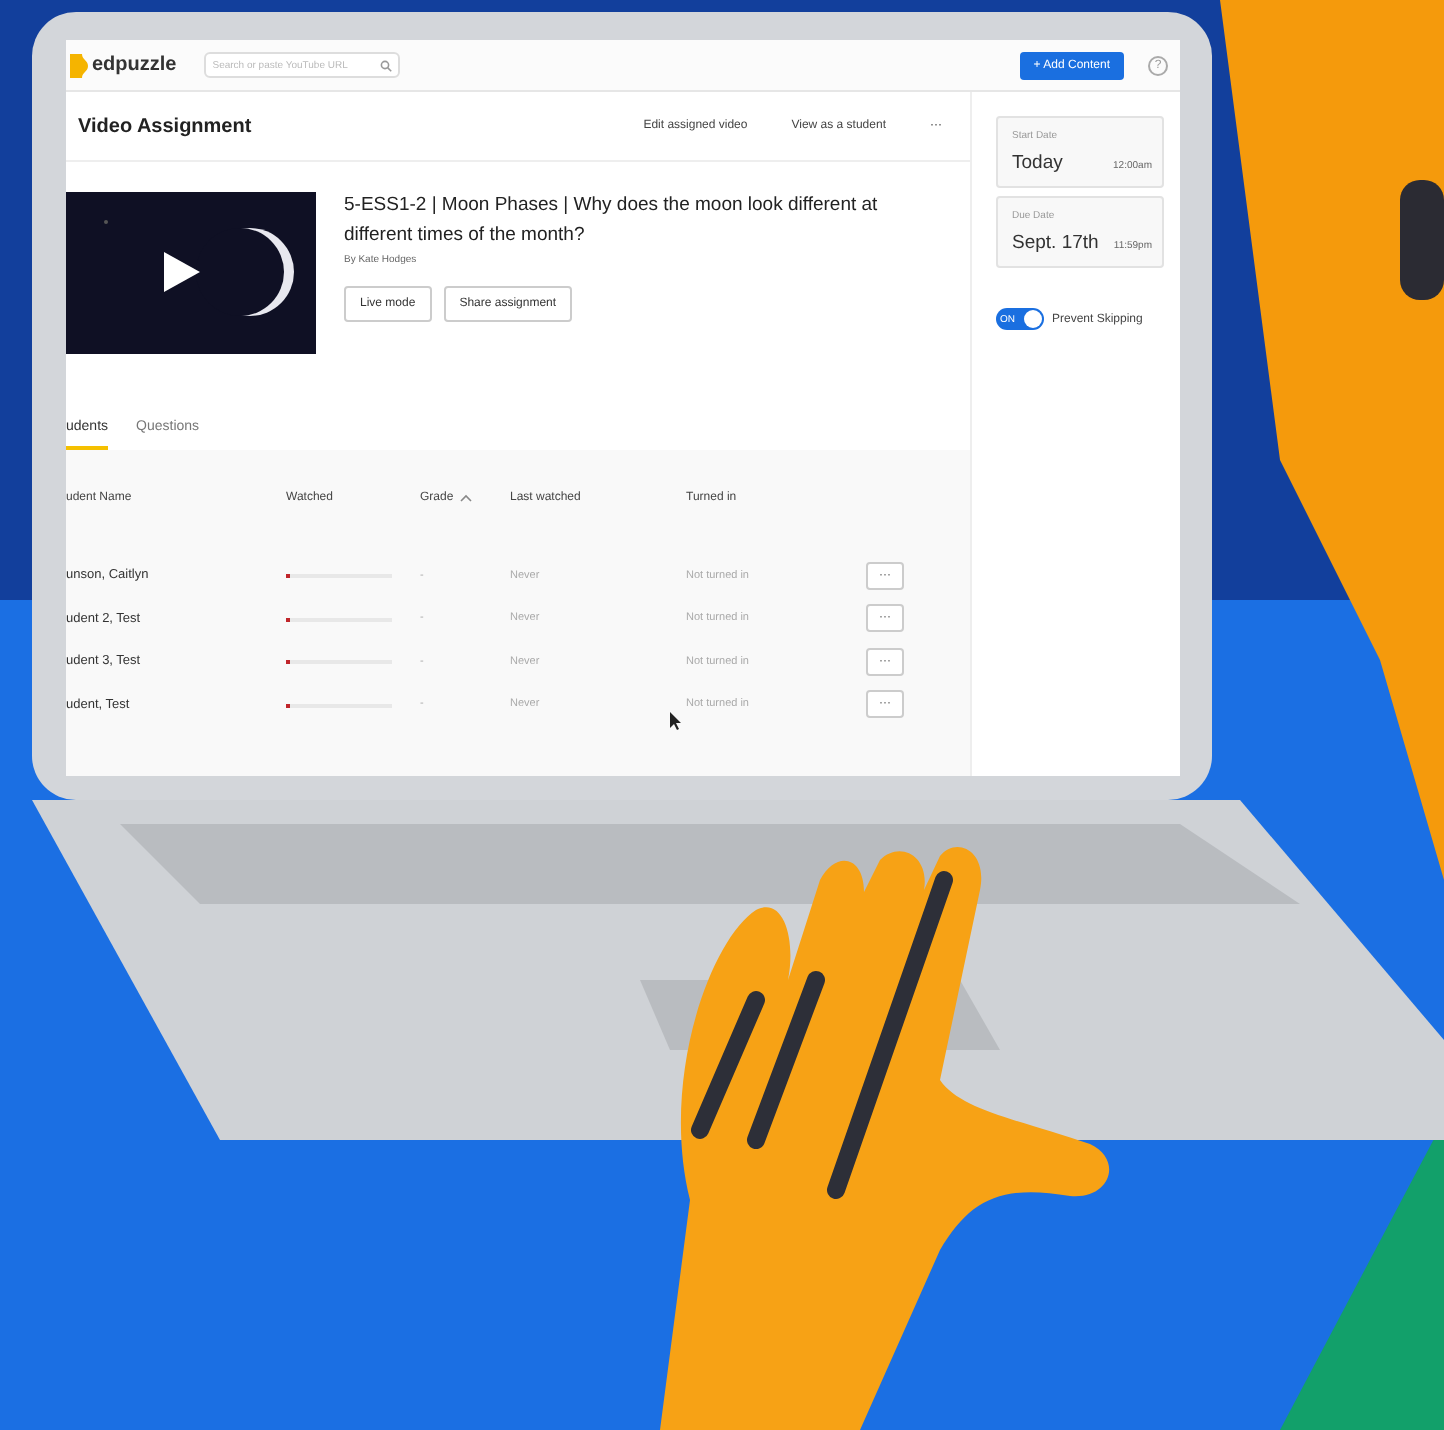  Describe the element at coordinates (1055, 243) in the screenshot. I see `date-value: Sept. 17th` at that location.